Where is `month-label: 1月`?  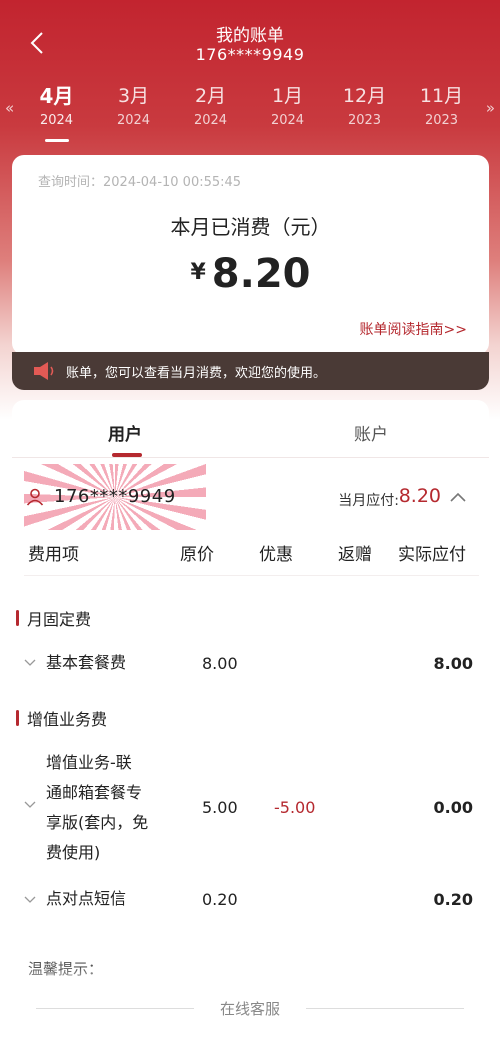
month-label: 1月 is located at coordinates (287, 96).